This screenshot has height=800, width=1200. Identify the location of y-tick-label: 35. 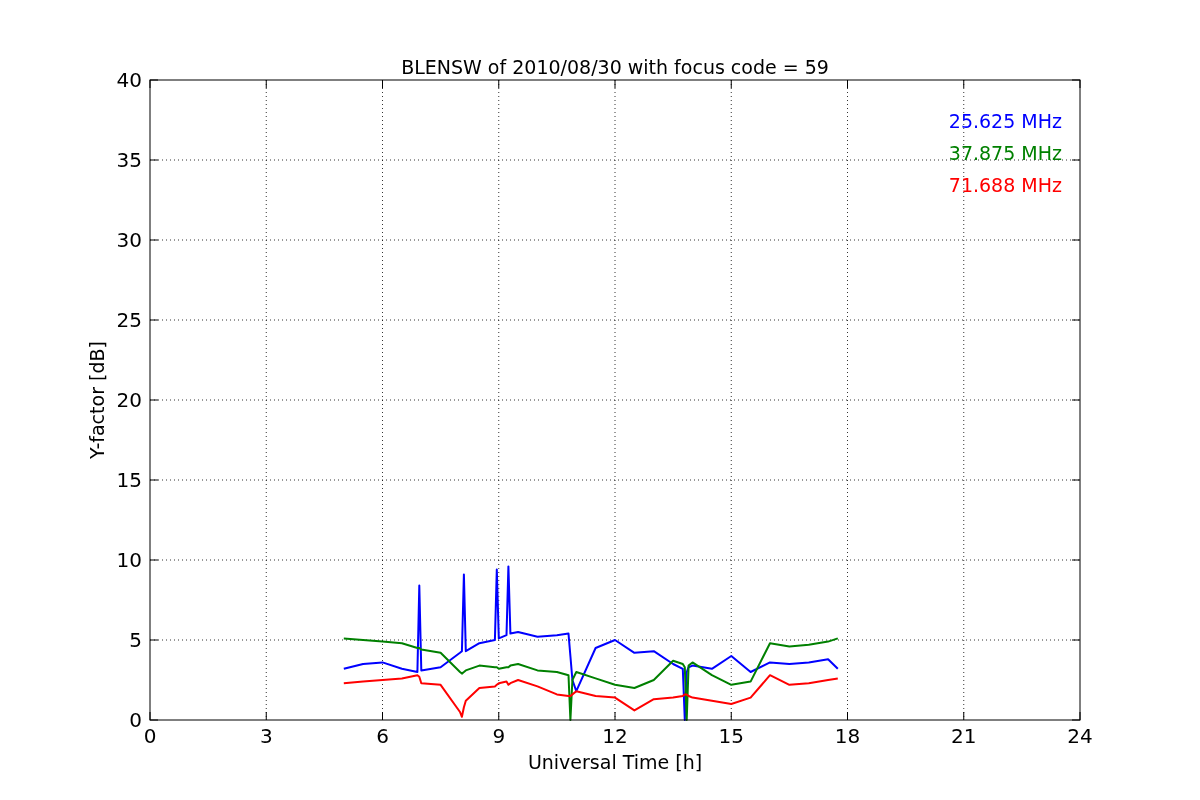
(129, 160).